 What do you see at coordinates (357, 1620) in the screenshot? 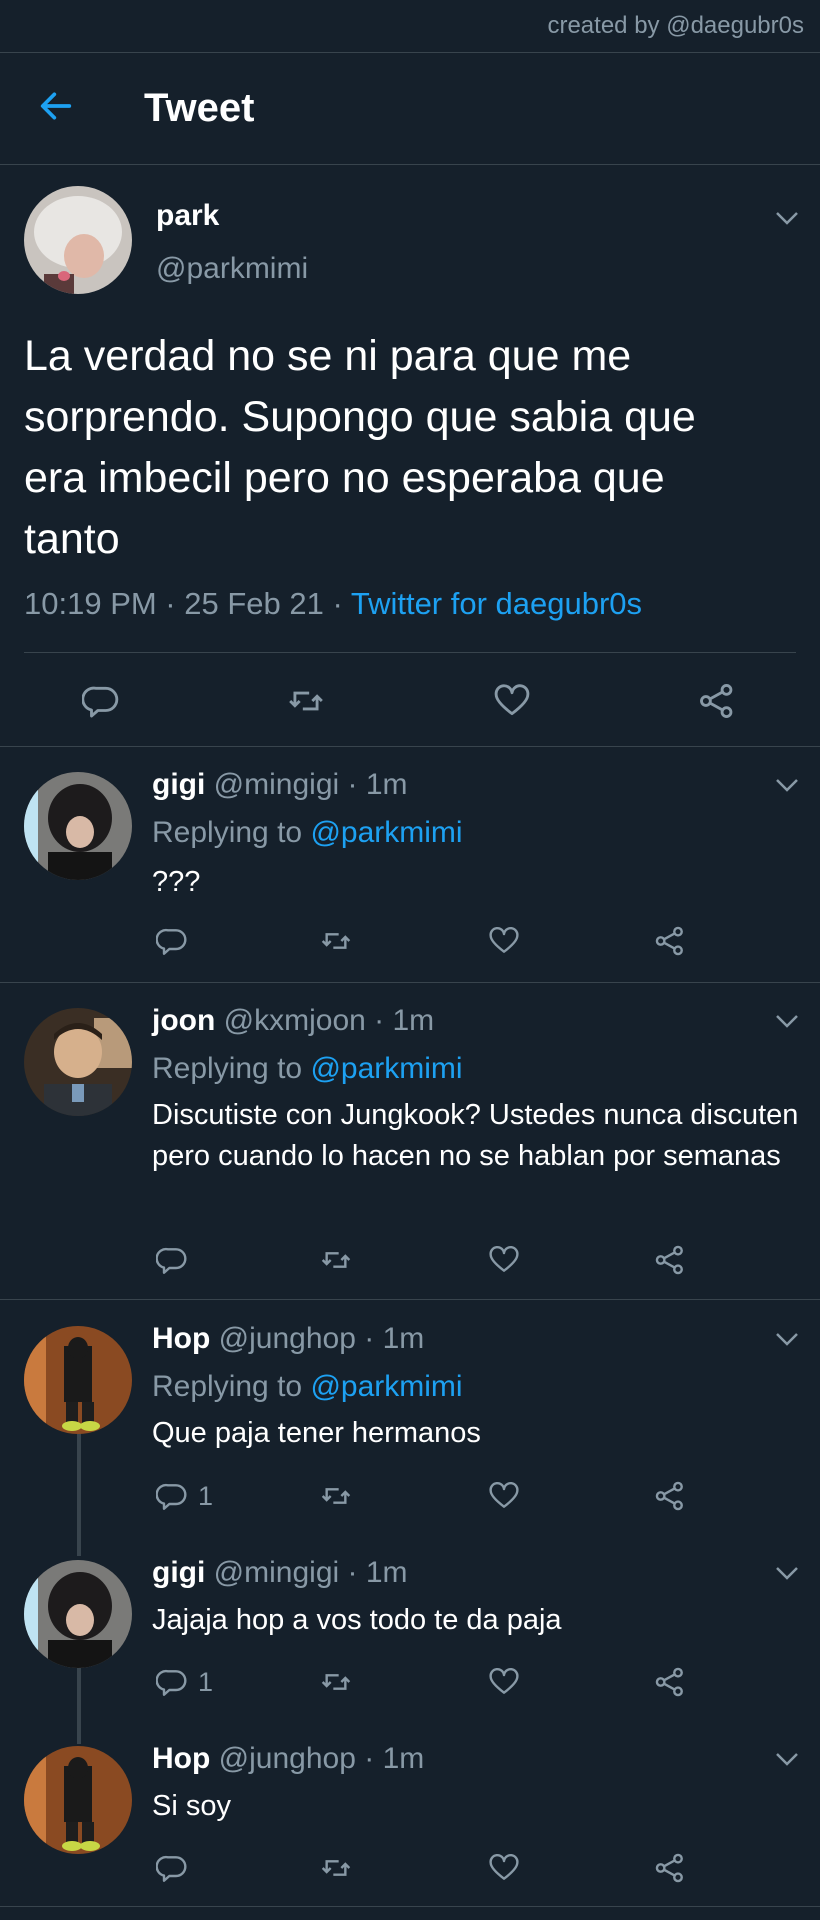
I see `reply-text: Jajaja hop a vos todo te da paja` at bounding box center [357, 1620].